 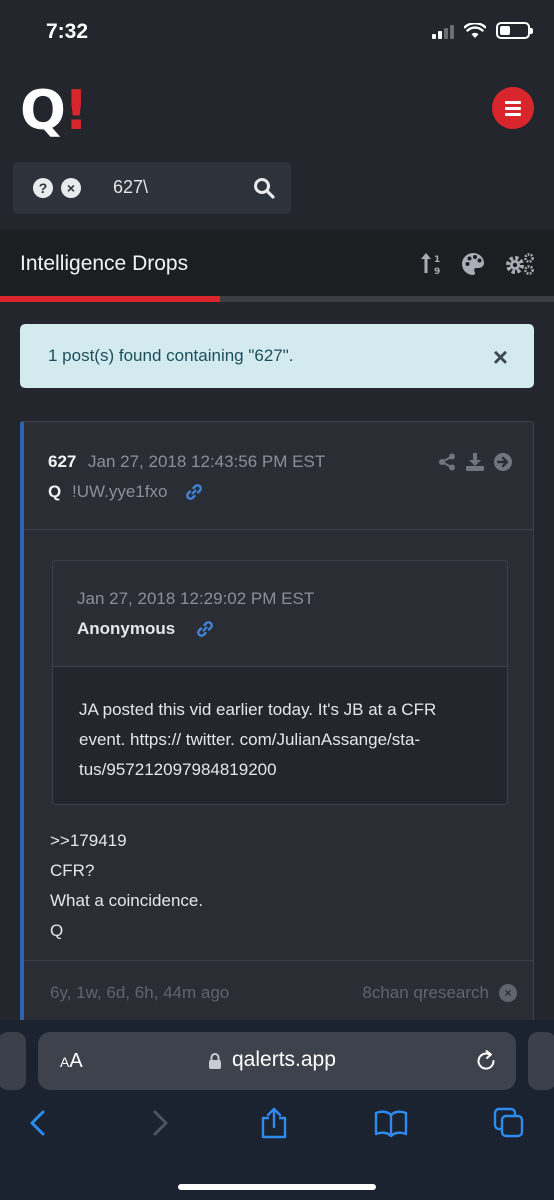 What do you see at coordinates (503, 462) in the screenshot?
I see `arrow-circle-right-icon` at bounding box center [503, 462].